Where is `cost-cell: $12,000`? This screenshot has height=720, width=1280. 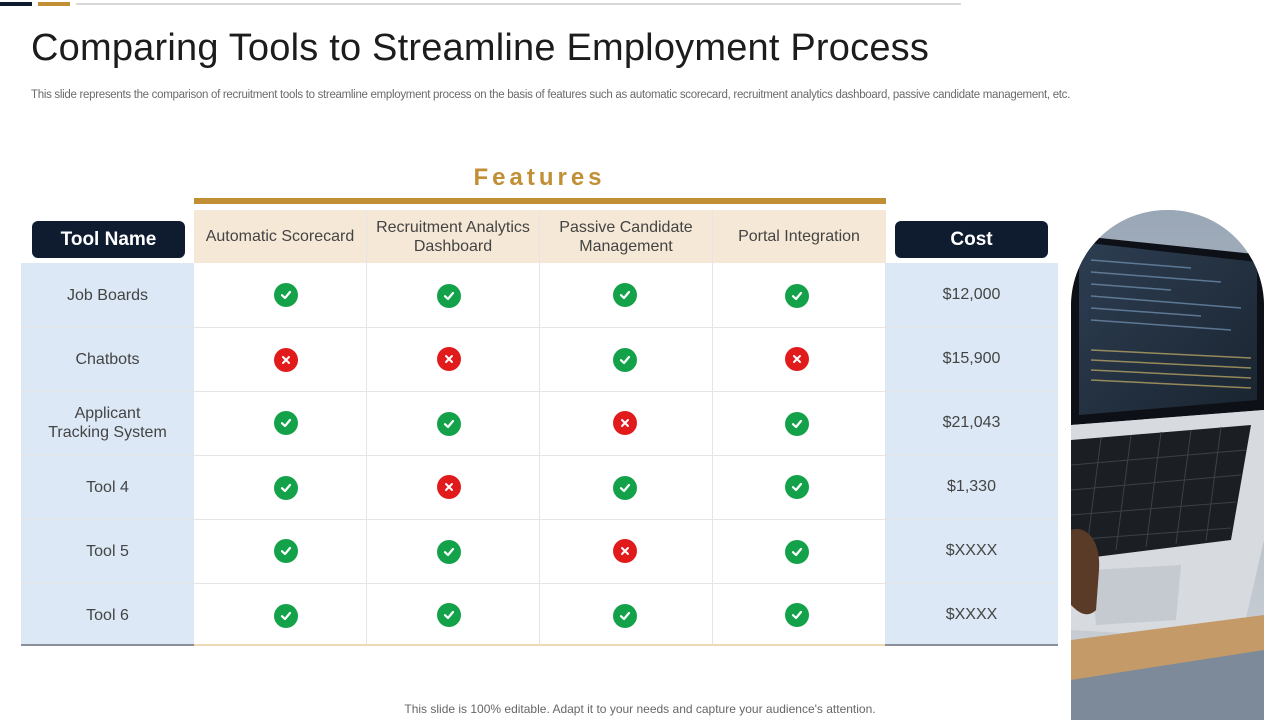 cost-cell: $12,000 is located at coordinates (971, 294).